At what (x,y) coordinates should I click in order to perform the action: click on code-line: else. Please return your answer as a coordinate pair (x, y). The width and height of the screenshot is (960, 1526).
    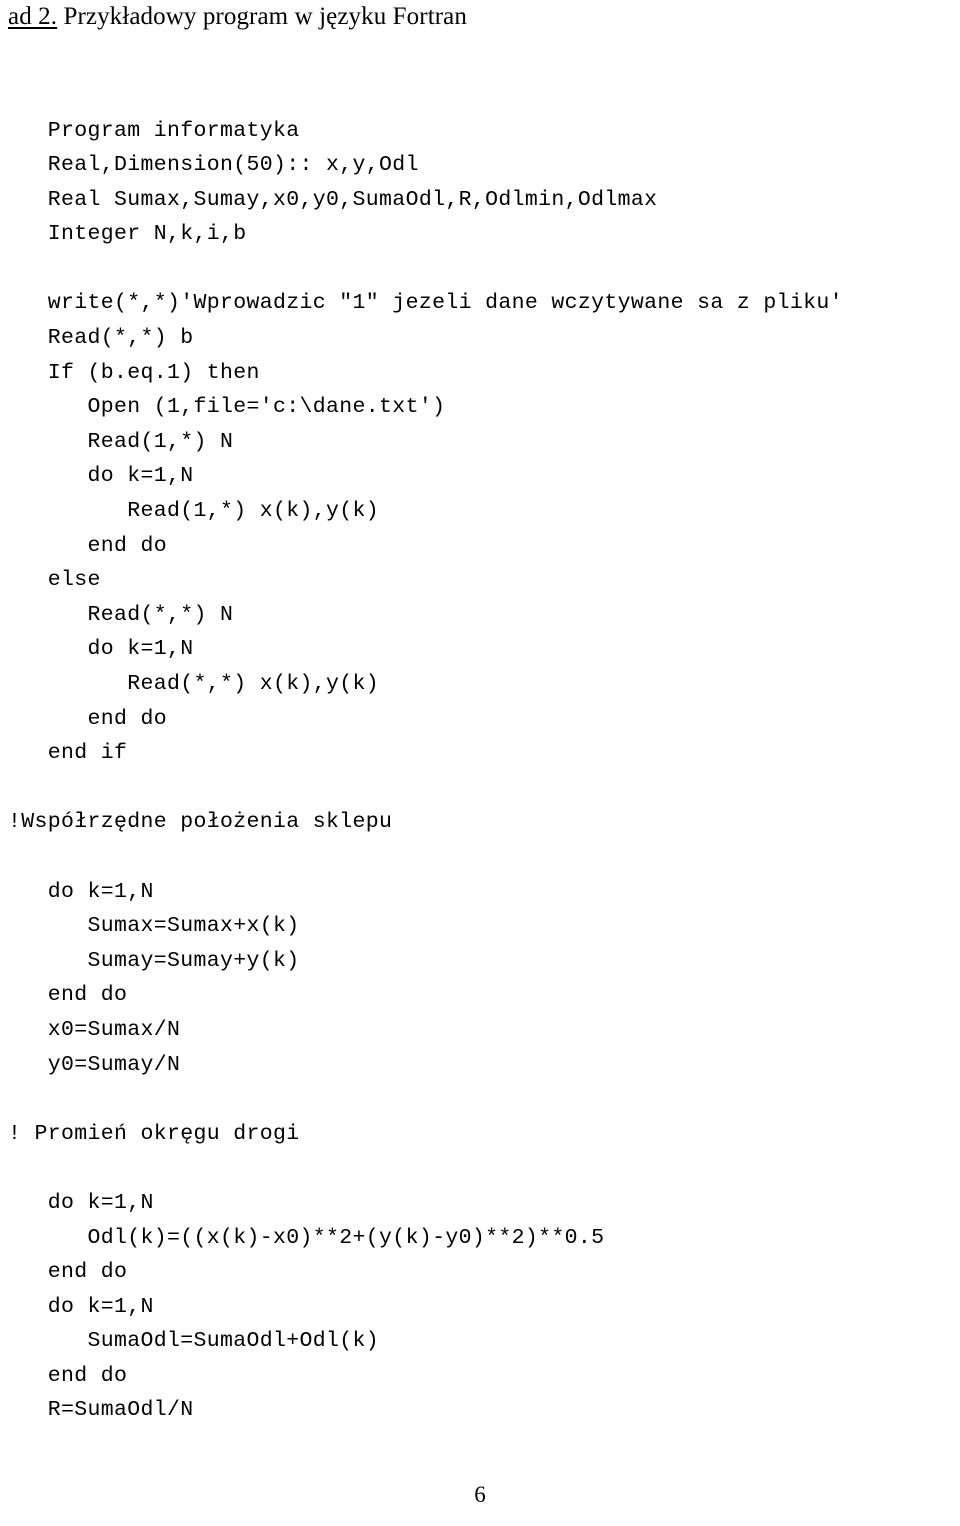
    Looking at the image, I should click on (54, 580).